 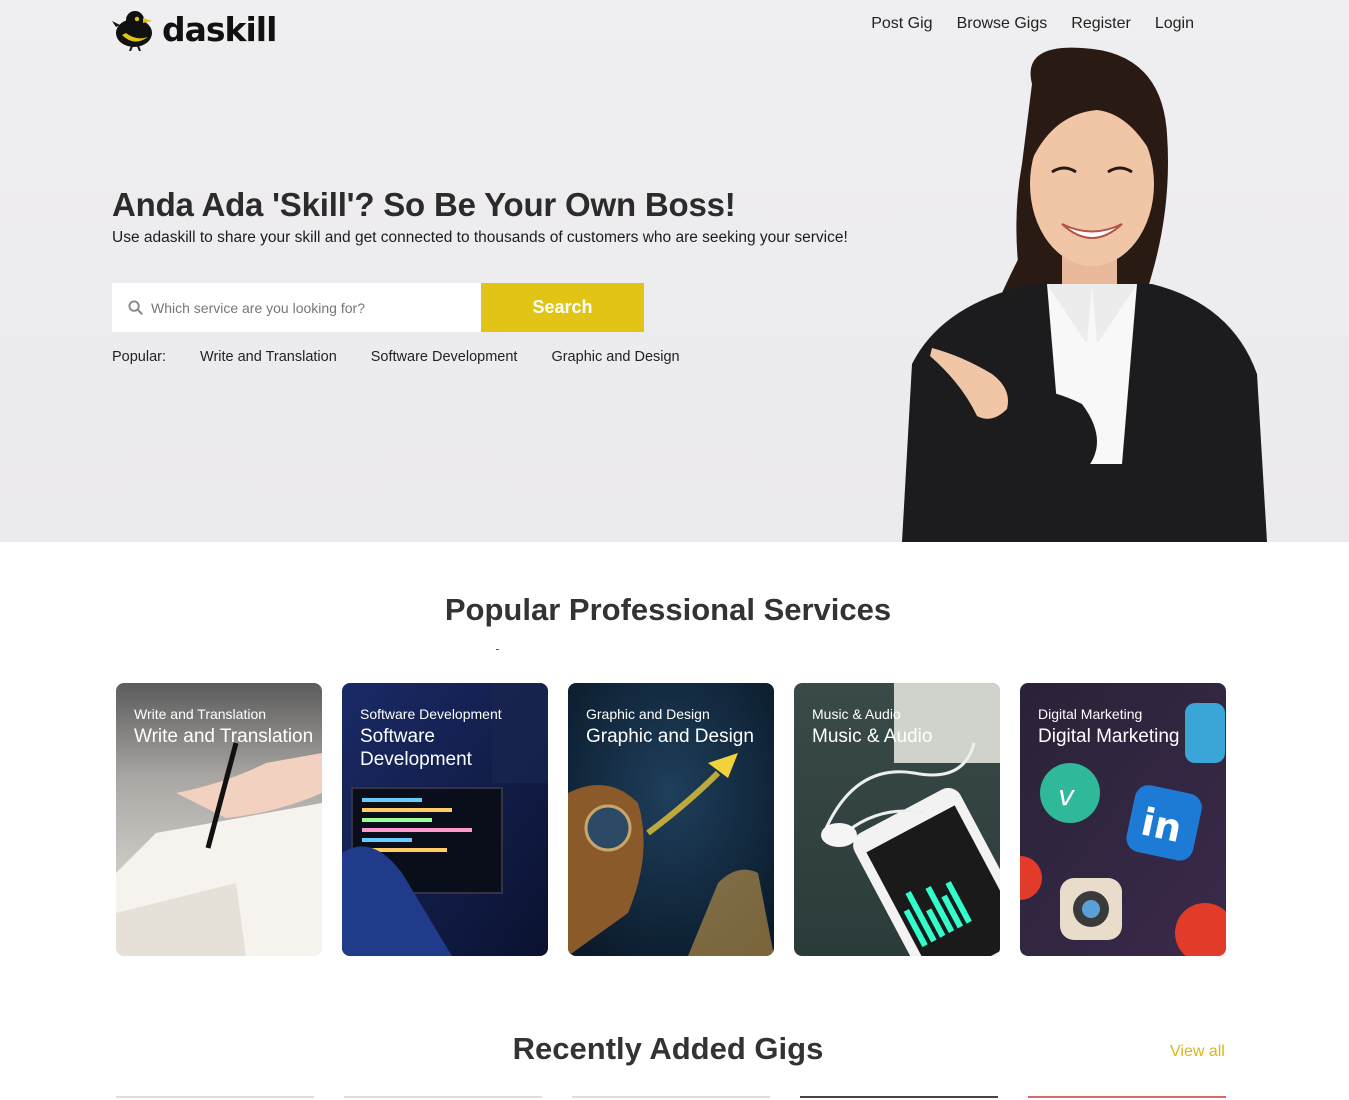 I want to click on card-title: Music & Audio, so click(x=872, y=736).